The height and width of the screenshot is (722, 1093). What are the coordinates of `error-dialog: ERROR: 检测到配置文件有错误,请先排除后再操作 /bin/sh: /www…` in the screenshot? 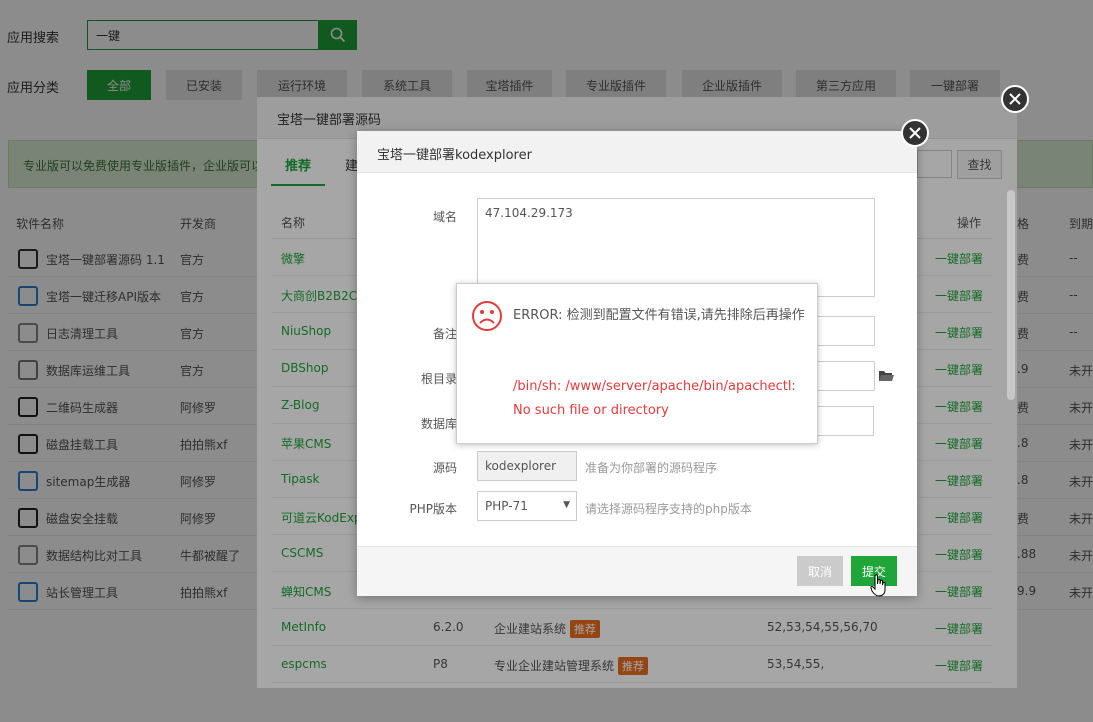 It's located at (637, 363).